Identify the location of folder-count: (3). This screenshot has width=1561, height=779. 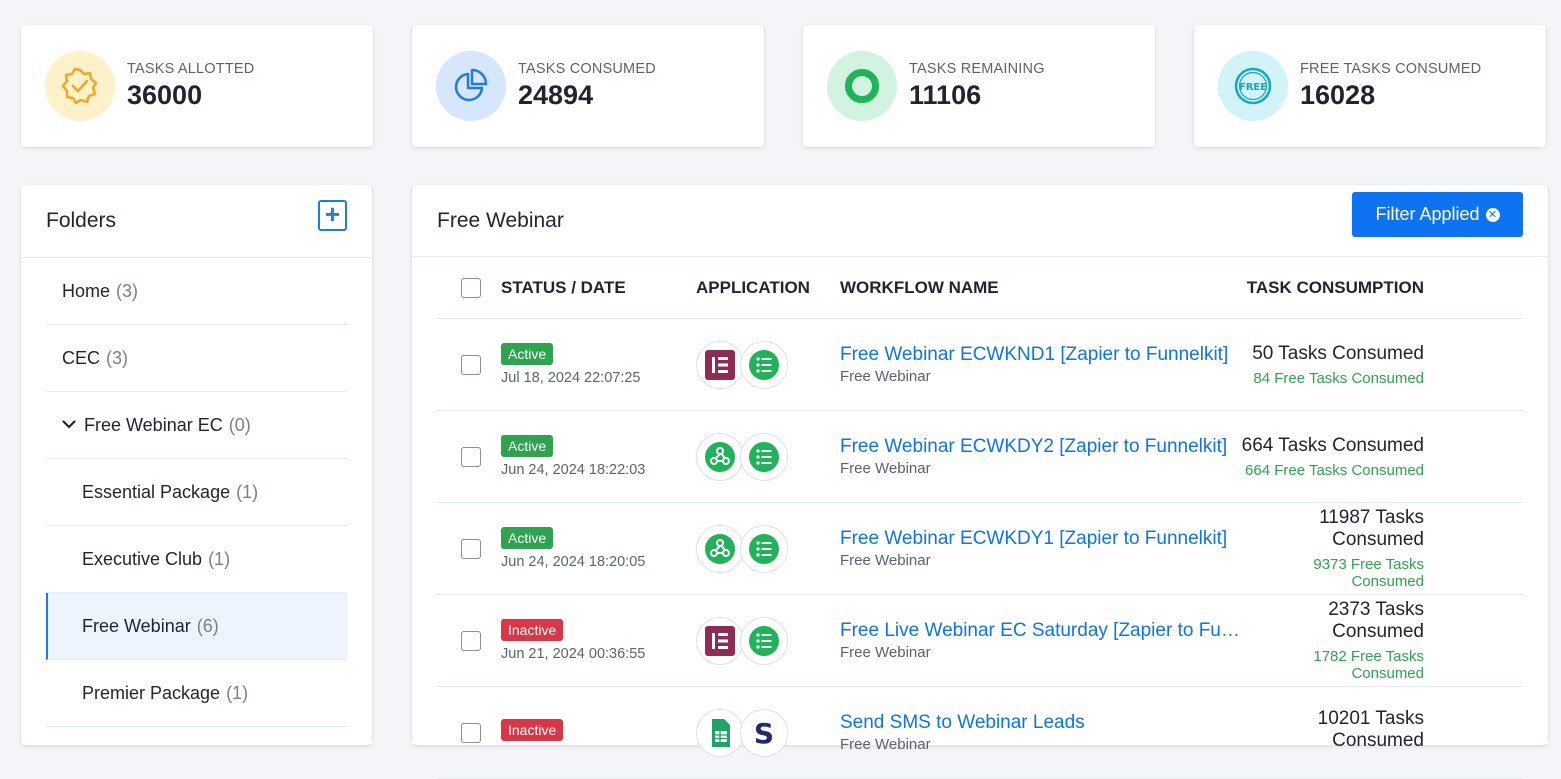
(117, 357).